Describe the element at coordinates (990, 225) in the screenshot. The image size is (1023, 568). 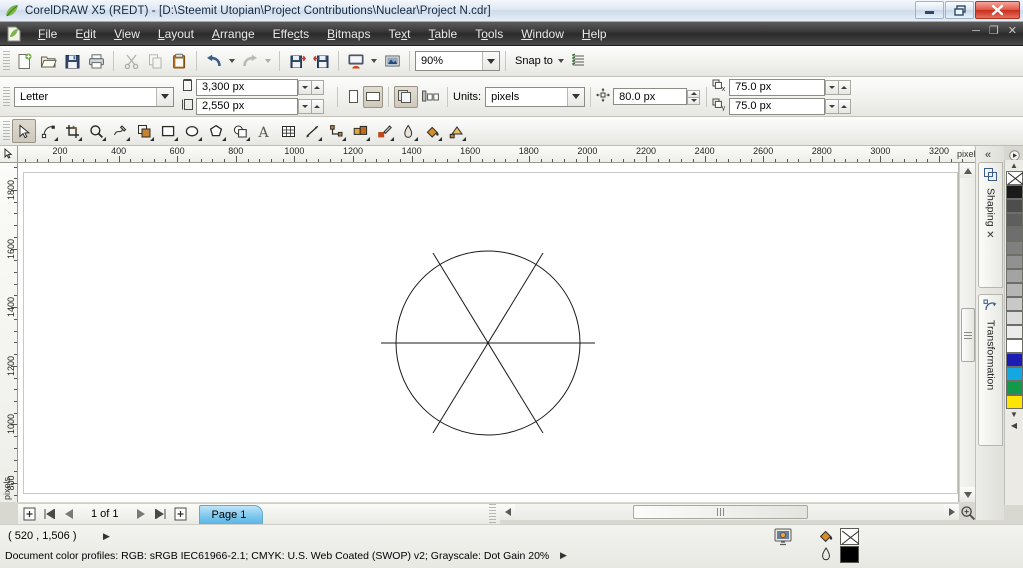
I see `shaping-docker: Shaping ✕` at that location.